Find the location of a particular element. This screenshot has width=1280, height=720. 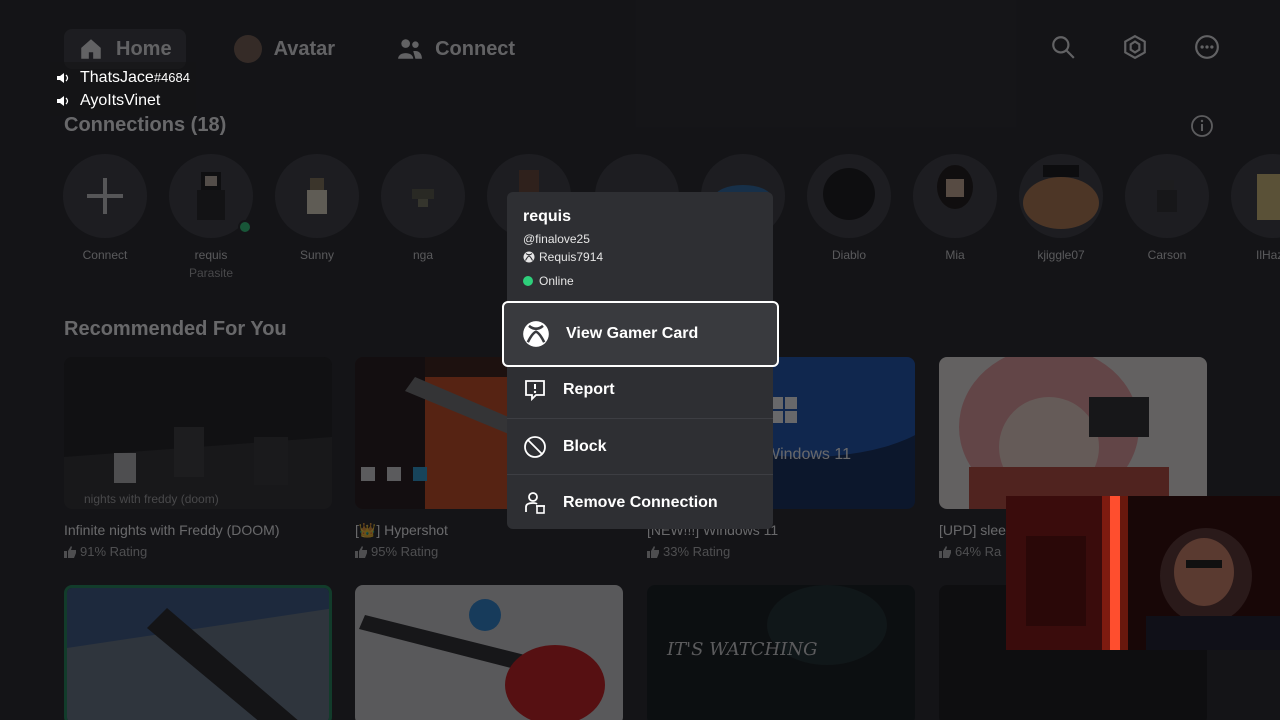

thumbnail-caption: nights with freddy (doom) is located at coordinates (151, 499).